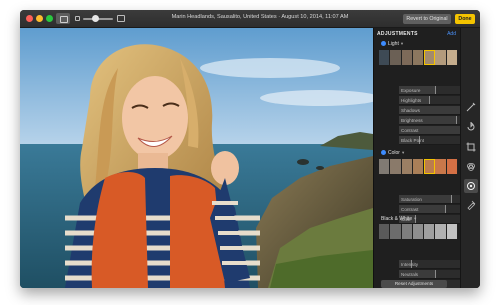  What do you see at coordinates (121, 18) in the screenshot?
I see `zoom-in-icon` at bounding box center [121, 18].